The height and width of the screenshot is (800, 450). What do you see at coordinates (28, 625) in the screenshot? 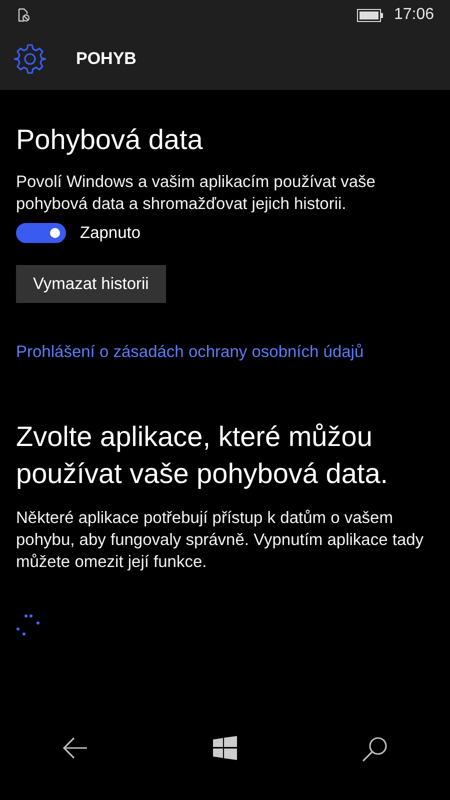
I see `loading-spinner-icon` at bounding box center [28, 625].